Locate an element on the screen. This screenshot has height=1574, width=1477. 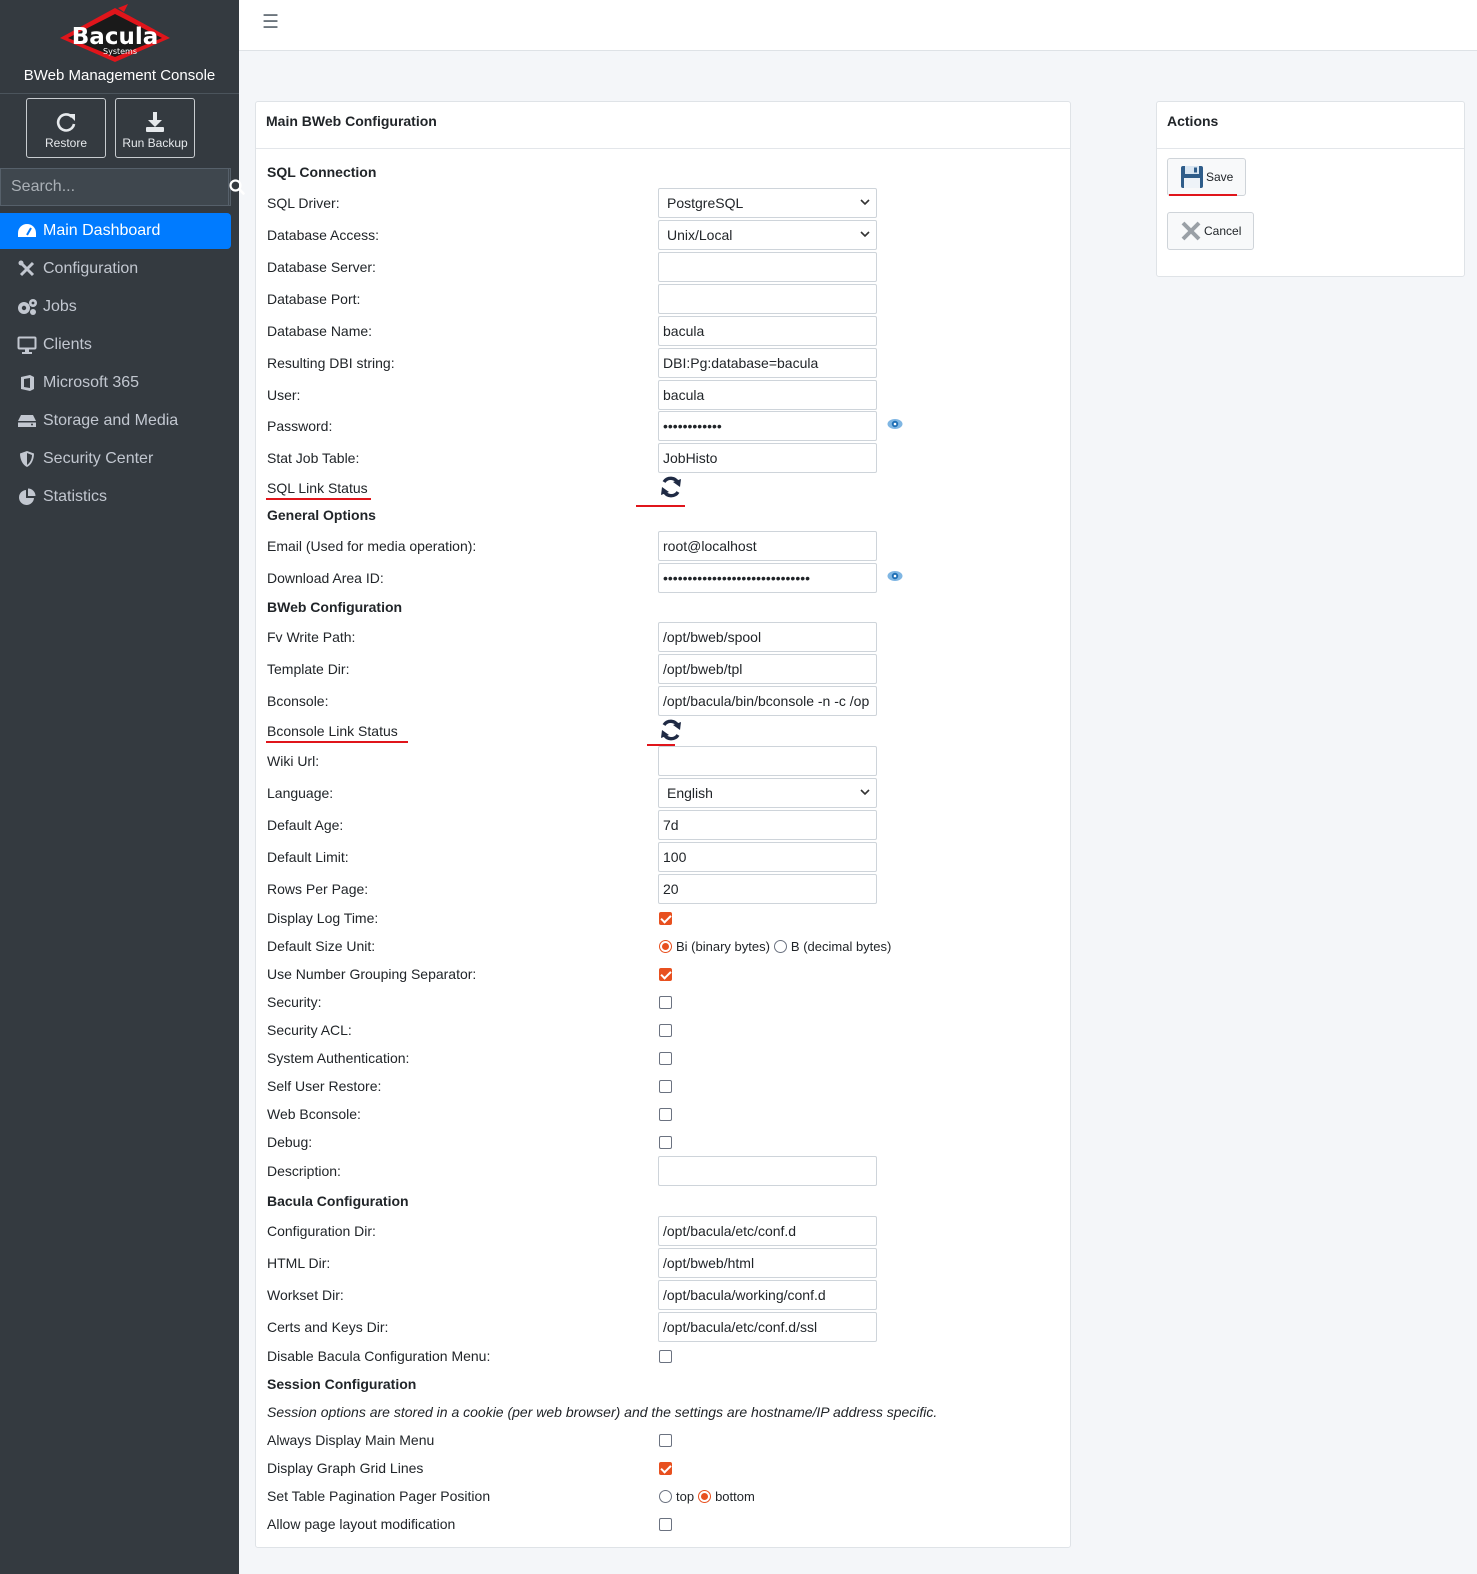
annotation-underline is located at coordinates (318, 499).